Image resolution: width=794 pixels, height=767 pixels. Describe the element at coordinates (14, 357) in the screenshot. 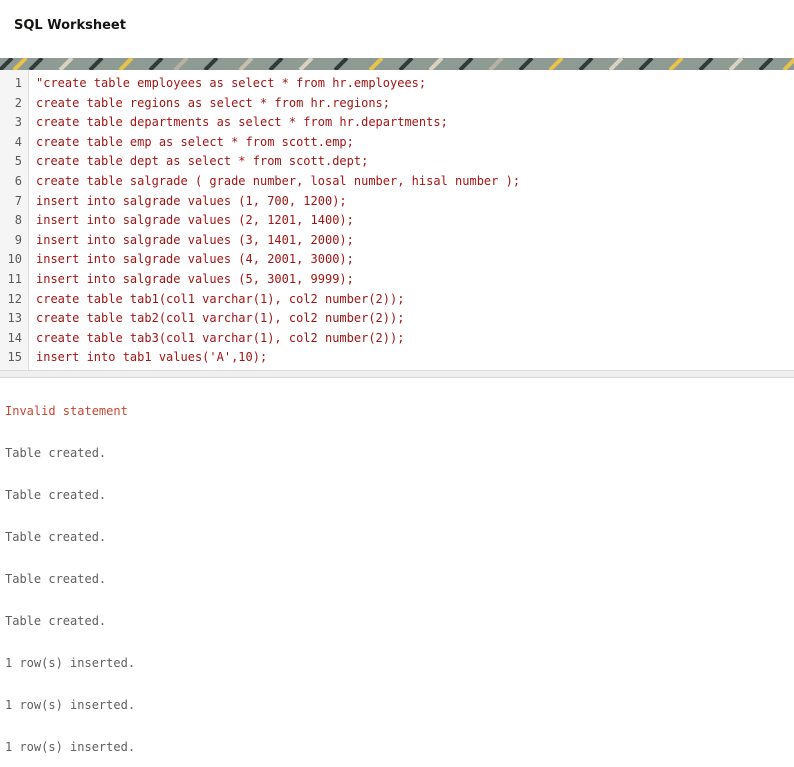

I see `line-number: 15` at that location.